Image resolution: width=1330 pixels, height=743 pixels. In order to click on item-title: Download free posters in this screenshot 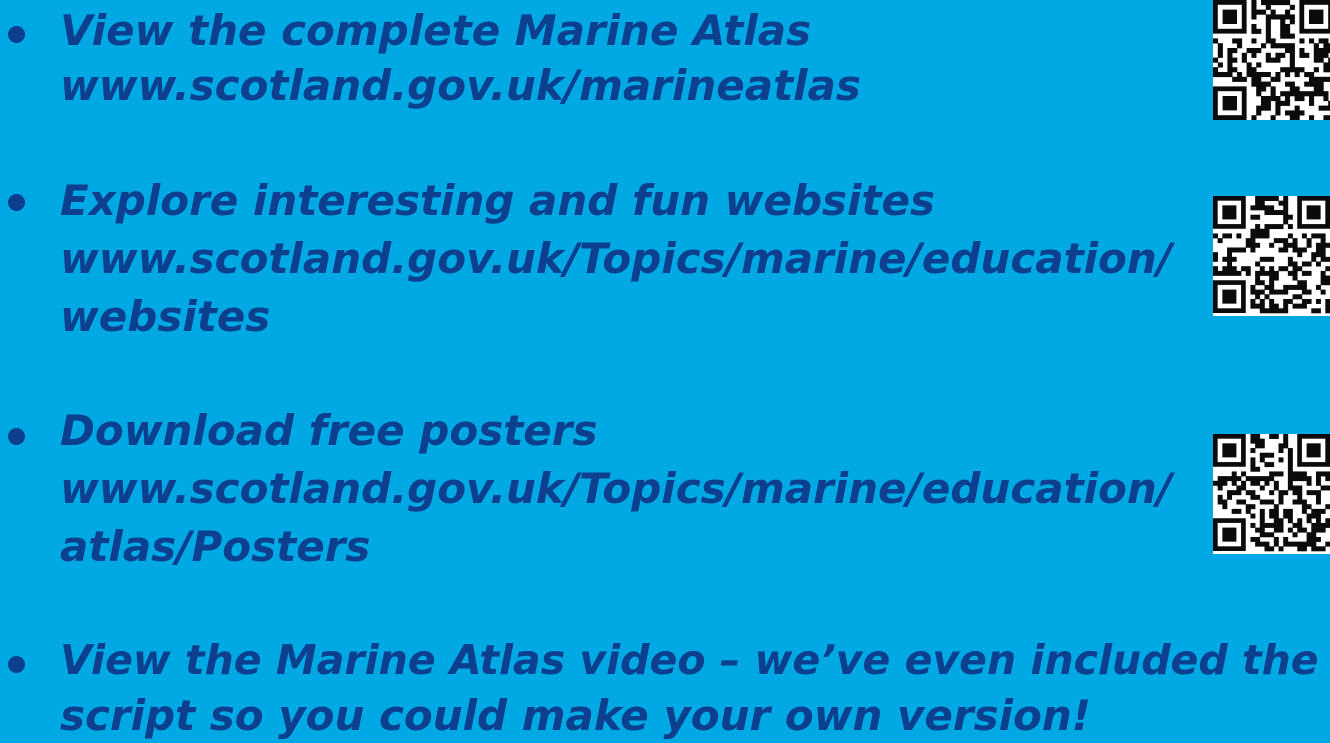, I will do `click(329, 430)`.